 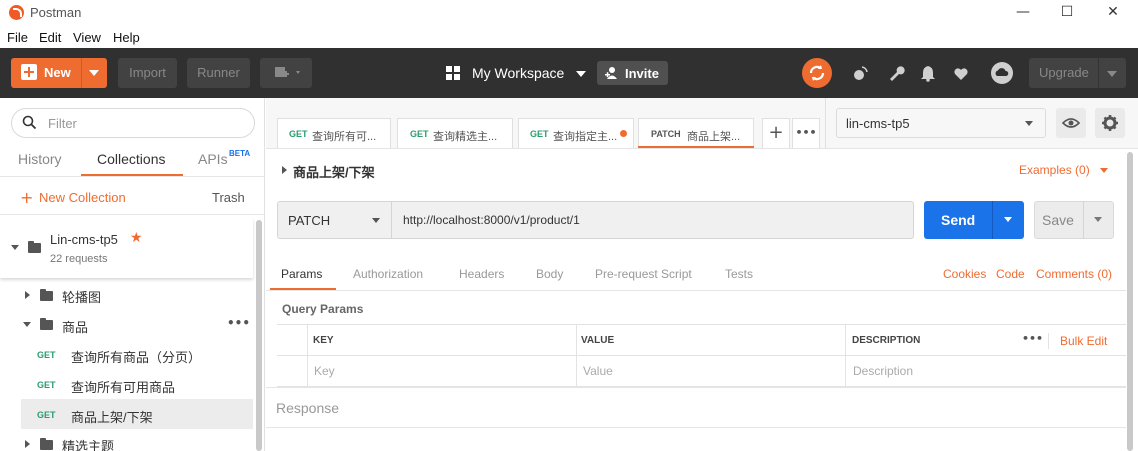 What do you see at coordinates (776, 133) in the screenshot?
I see `add-tab-button: +` at bounding box center [776, 133].